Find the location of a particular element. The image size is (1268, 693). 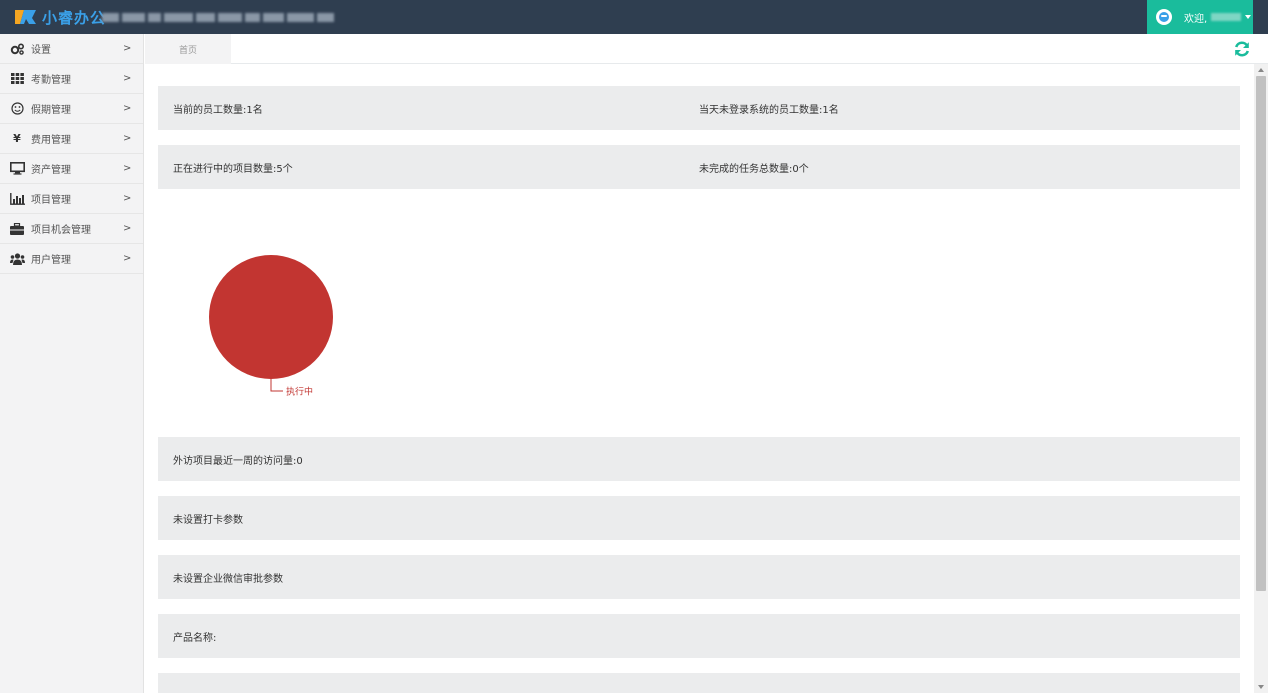

pie-slice-label: 执行中 is located at coordinates (299, 392).